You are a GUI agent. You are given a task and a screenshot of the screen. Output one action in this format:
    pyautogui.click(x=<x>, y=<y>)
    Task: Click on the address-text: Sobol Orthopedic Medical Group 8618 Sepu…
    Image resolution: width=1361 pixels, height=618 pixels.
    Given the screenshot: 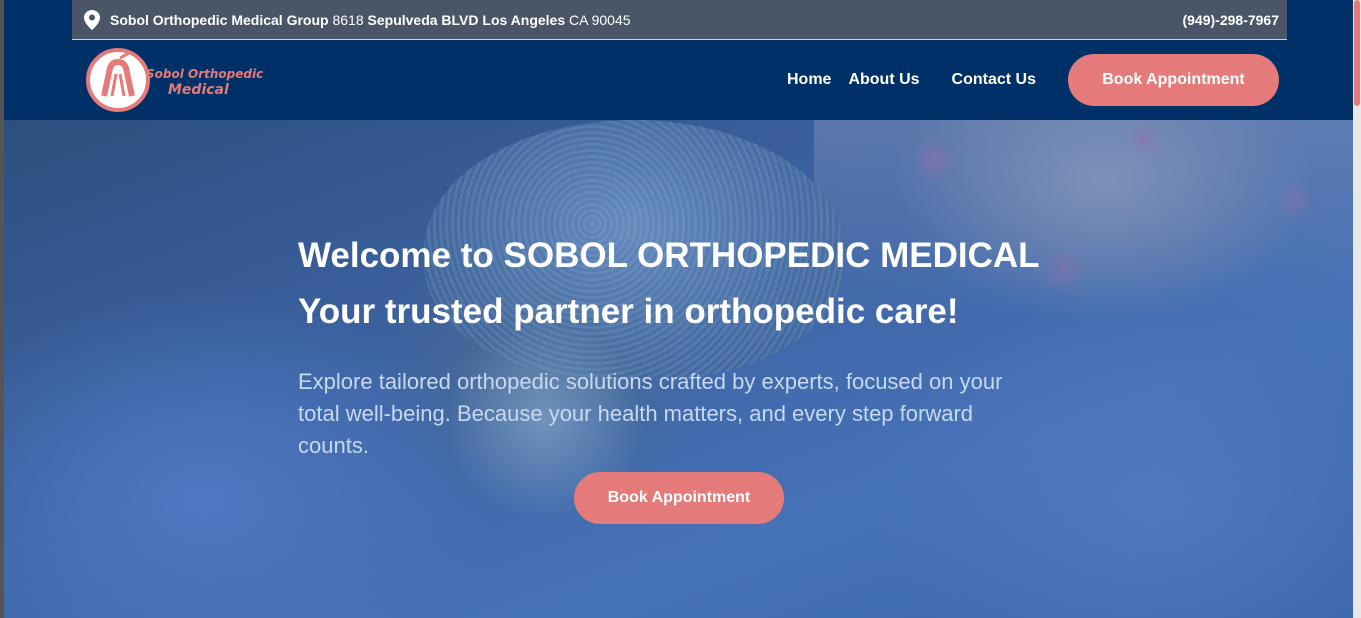 What is the action you would take?
    pyautogui.click(x=370, y=20)
    